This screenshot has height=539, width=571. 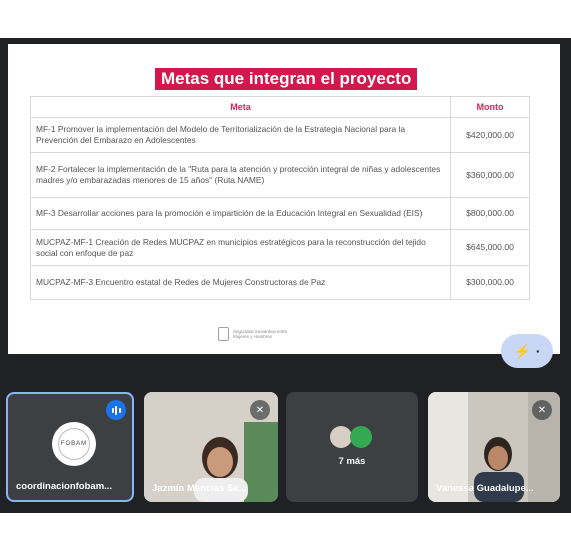 I want to click on row-monto: $360,000.00, so click(x=490, y=175).